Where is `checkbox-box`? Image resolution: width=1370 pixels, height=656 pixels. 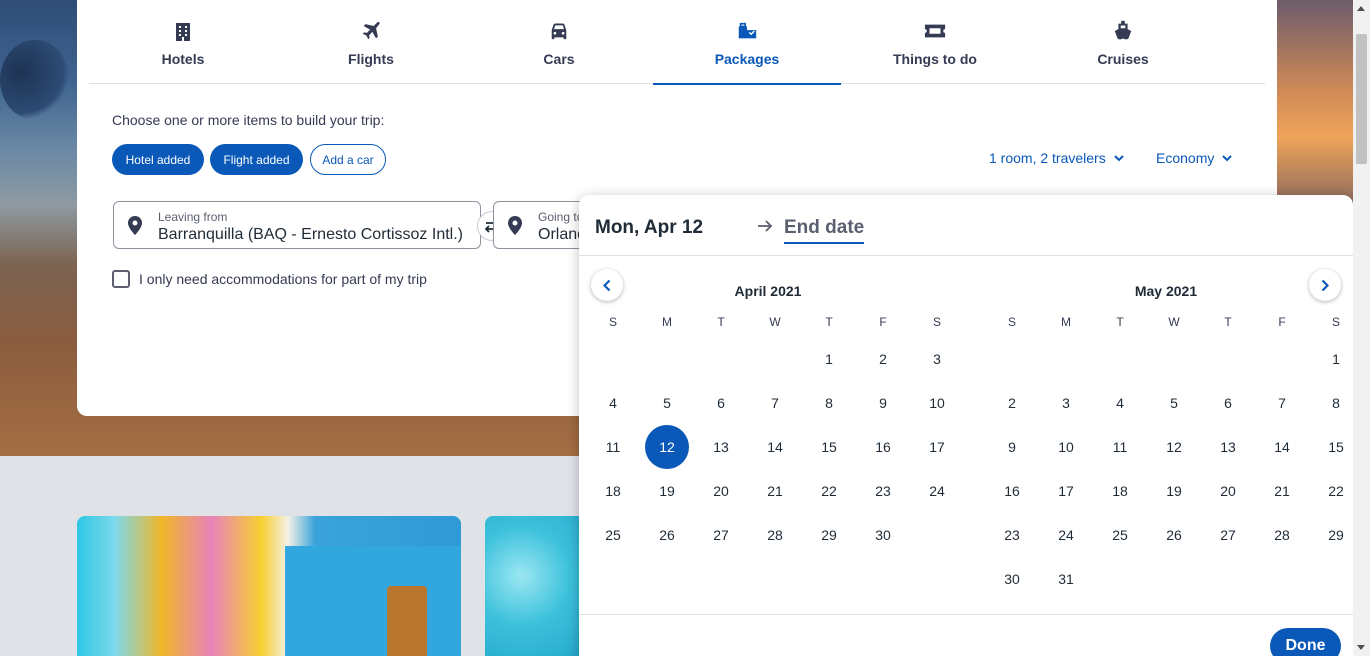 checkbox-box is located at coordinates (121, 279).